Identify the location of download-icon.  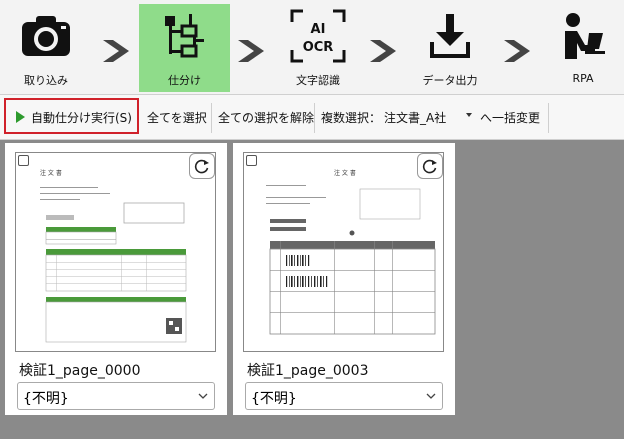
(450, 36).